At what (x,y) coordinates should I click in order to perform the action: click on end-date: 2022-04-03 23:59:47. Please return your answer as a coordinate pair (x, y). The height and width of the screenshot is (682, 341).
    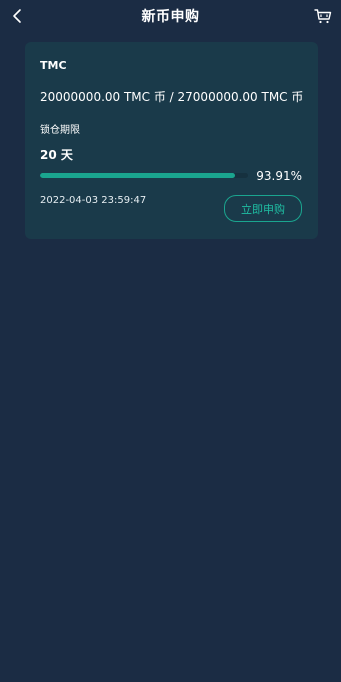
    Looking at the image, I should click on (93, 200).